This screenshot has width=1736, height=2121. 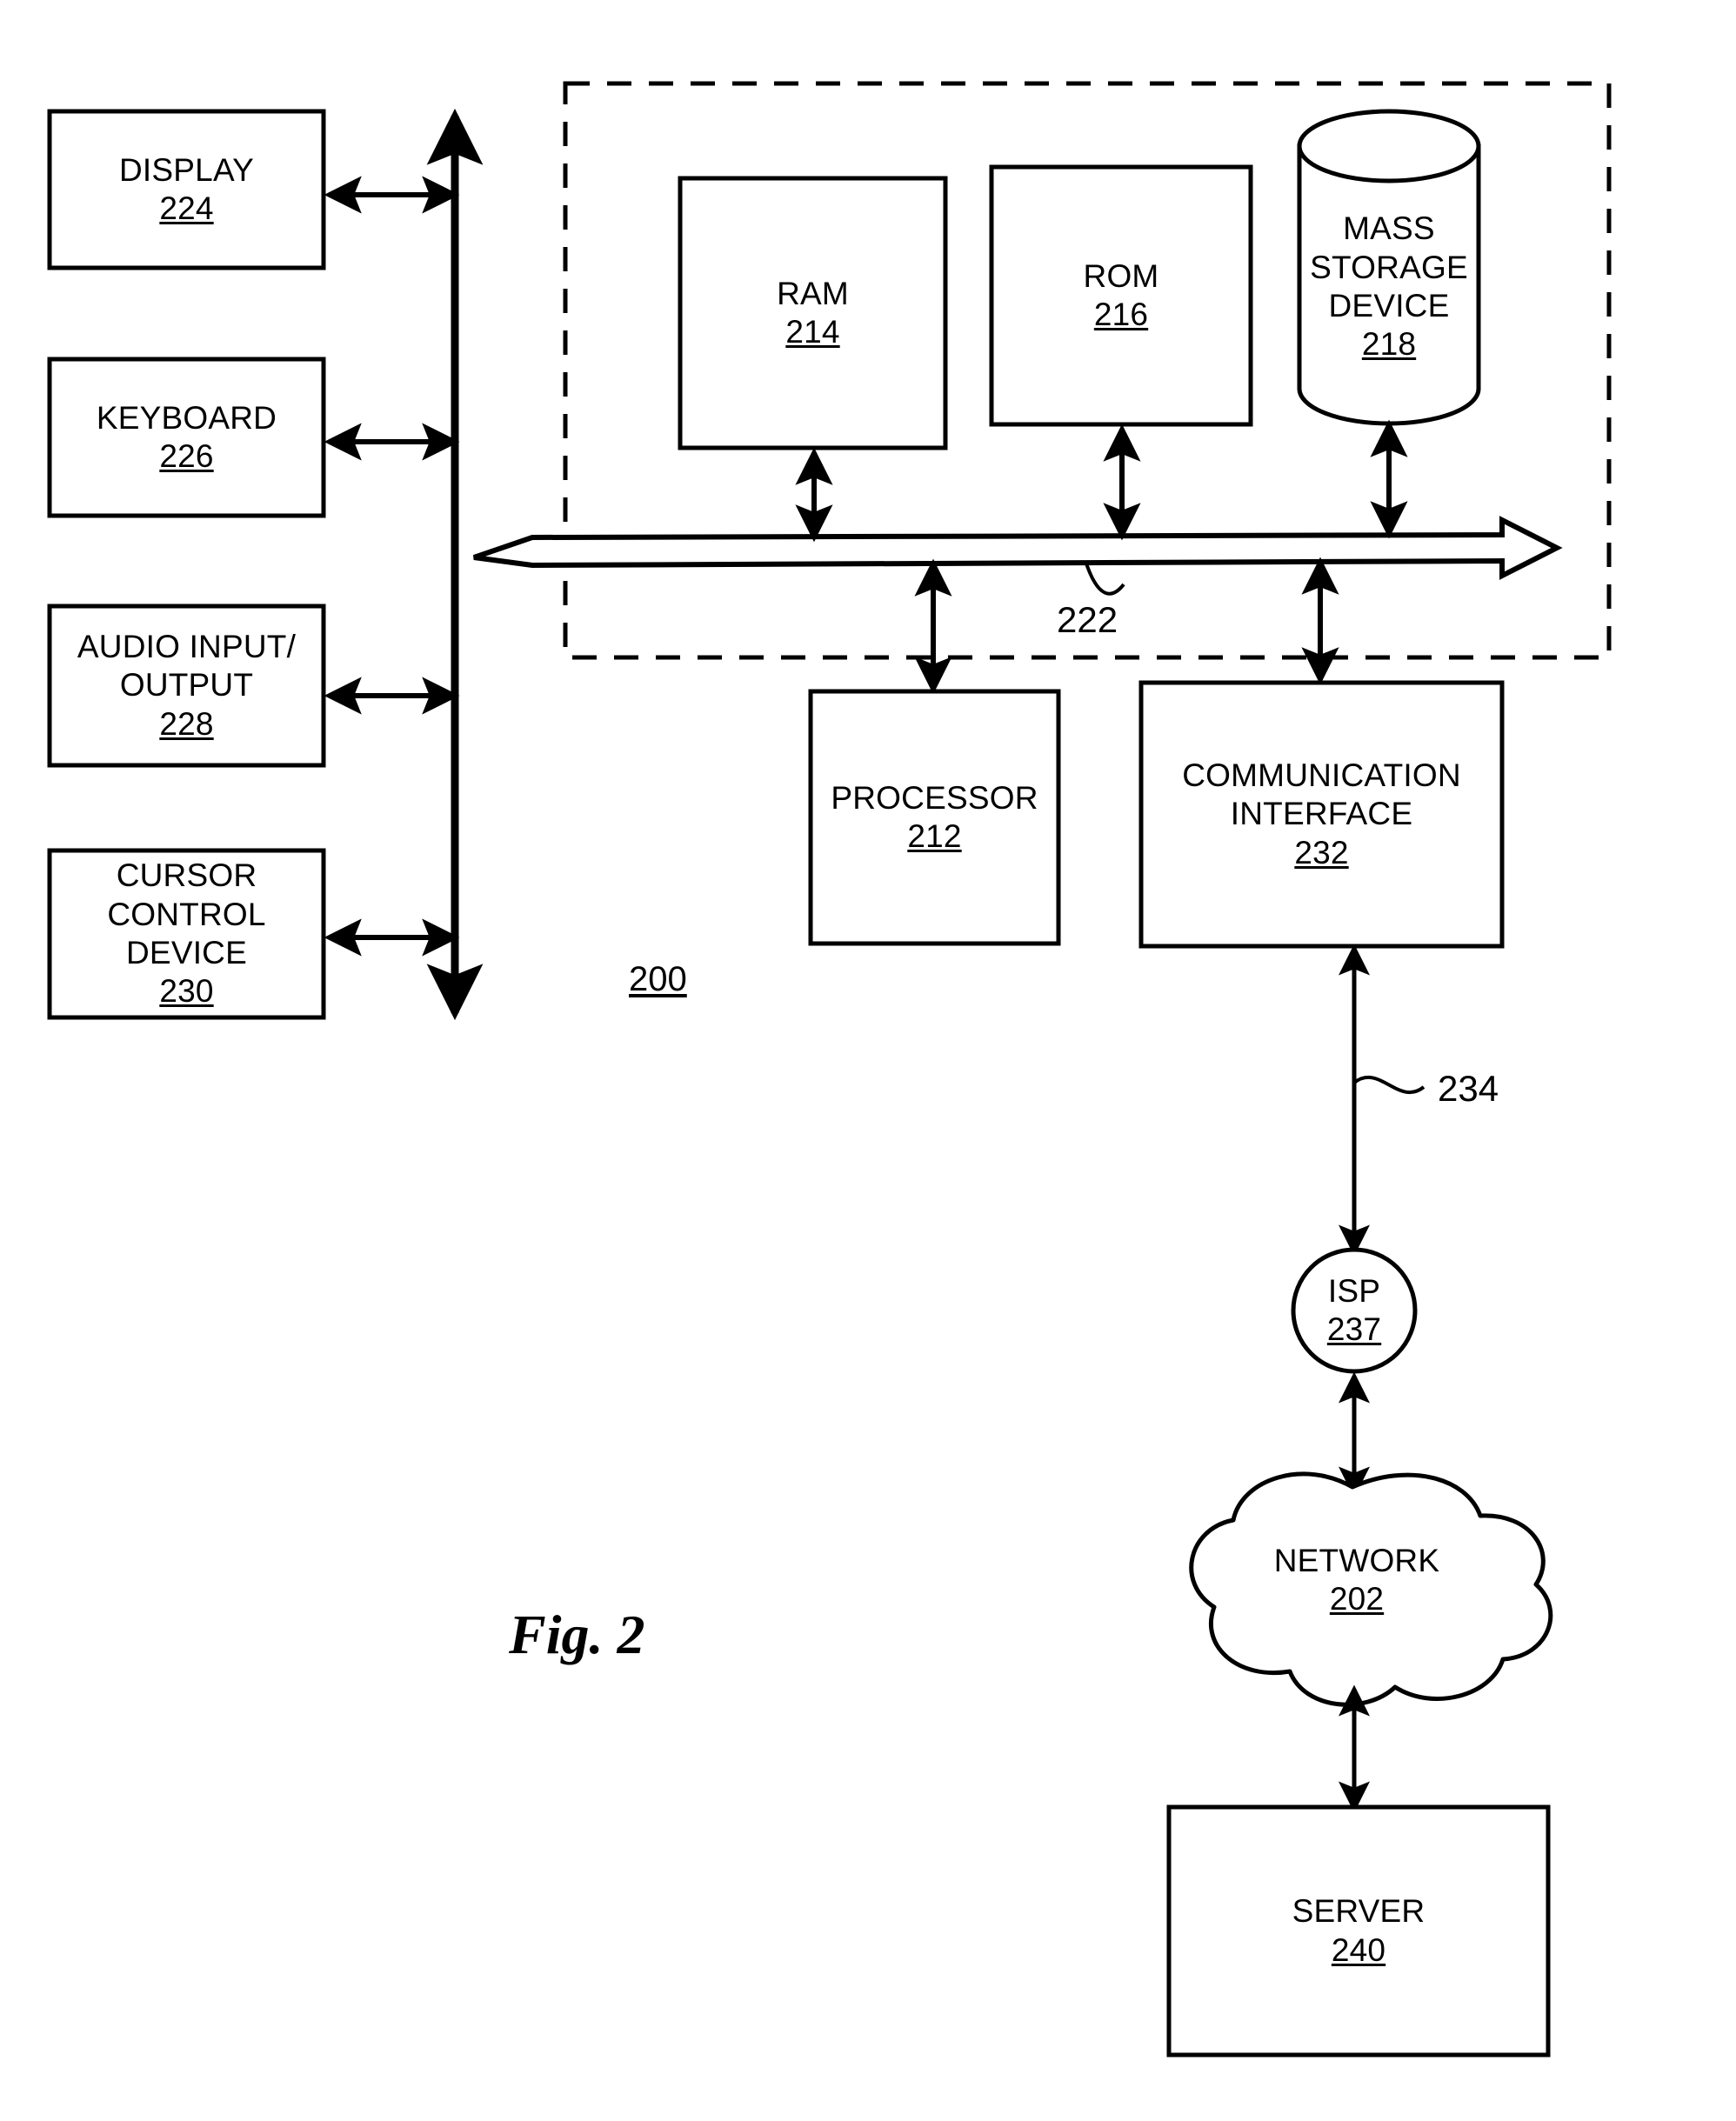 I want to click on ram-box, so click(x=813, y=313).